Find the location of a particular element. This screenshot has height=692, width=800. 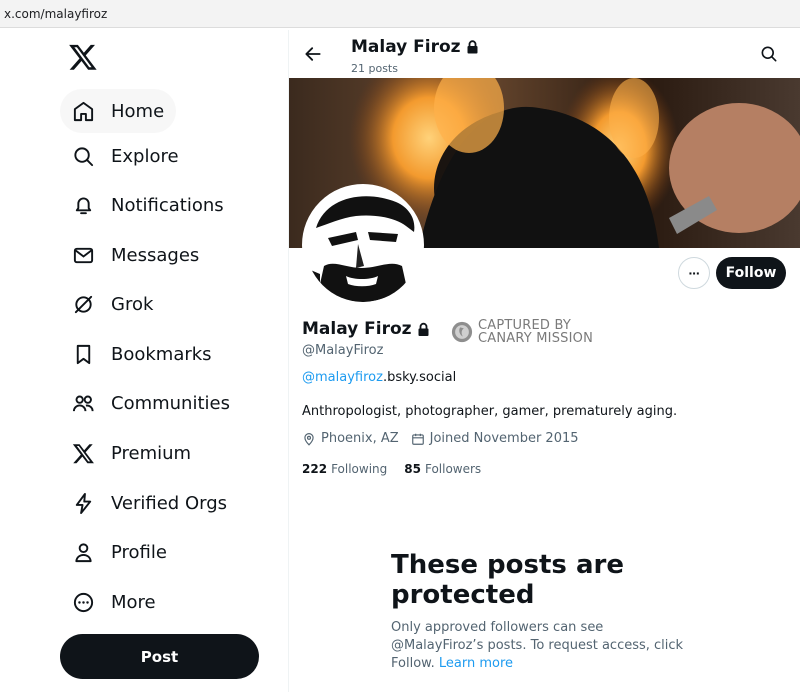

sidebar-item-messages: Messages is located at coordinates (135, 255).